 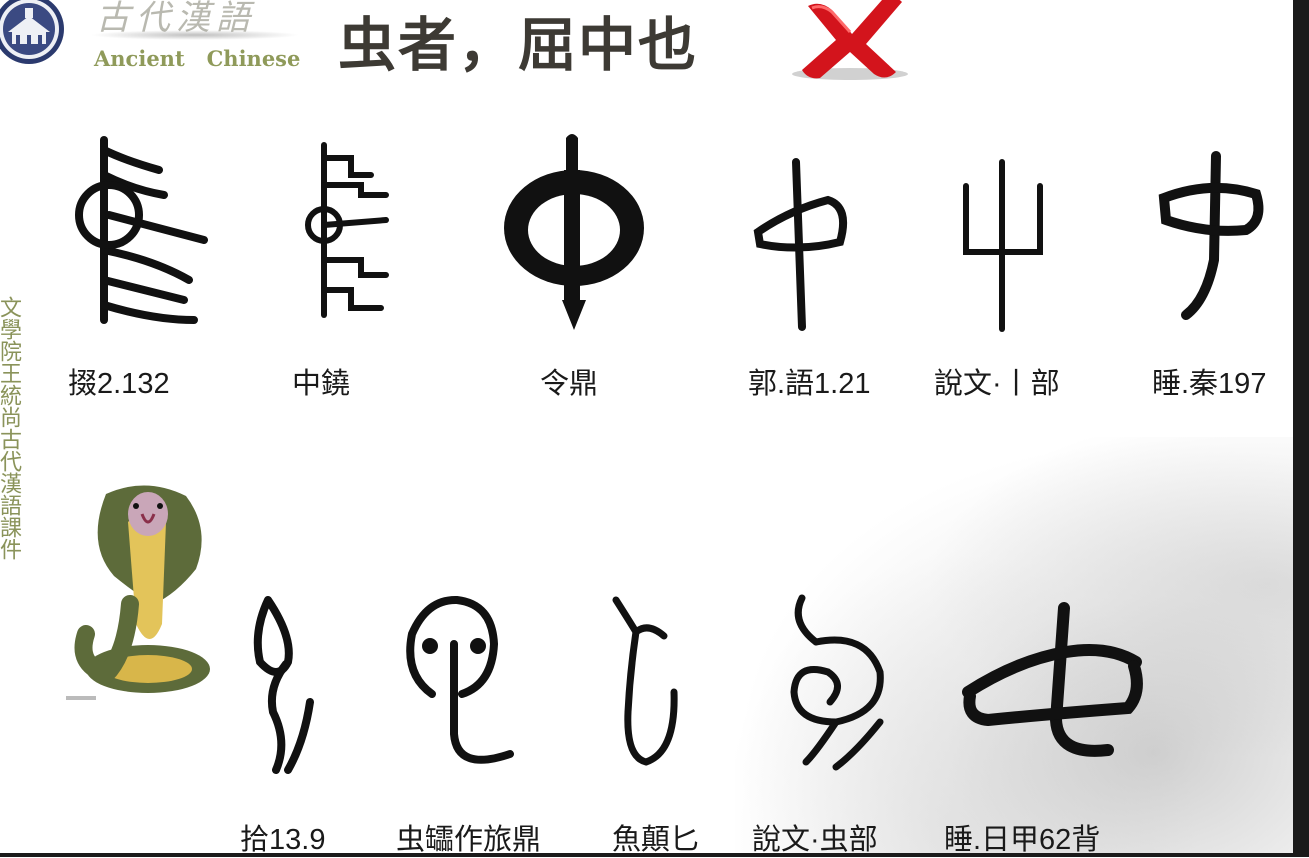 I want to click on brand-english-title: Ancient Chinese, so click(x=197, y=58).